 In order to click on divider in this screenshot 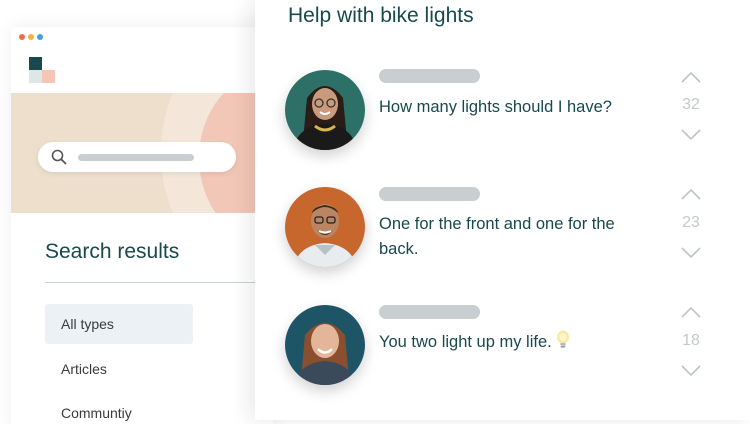, I will do `click(159, 282)`.